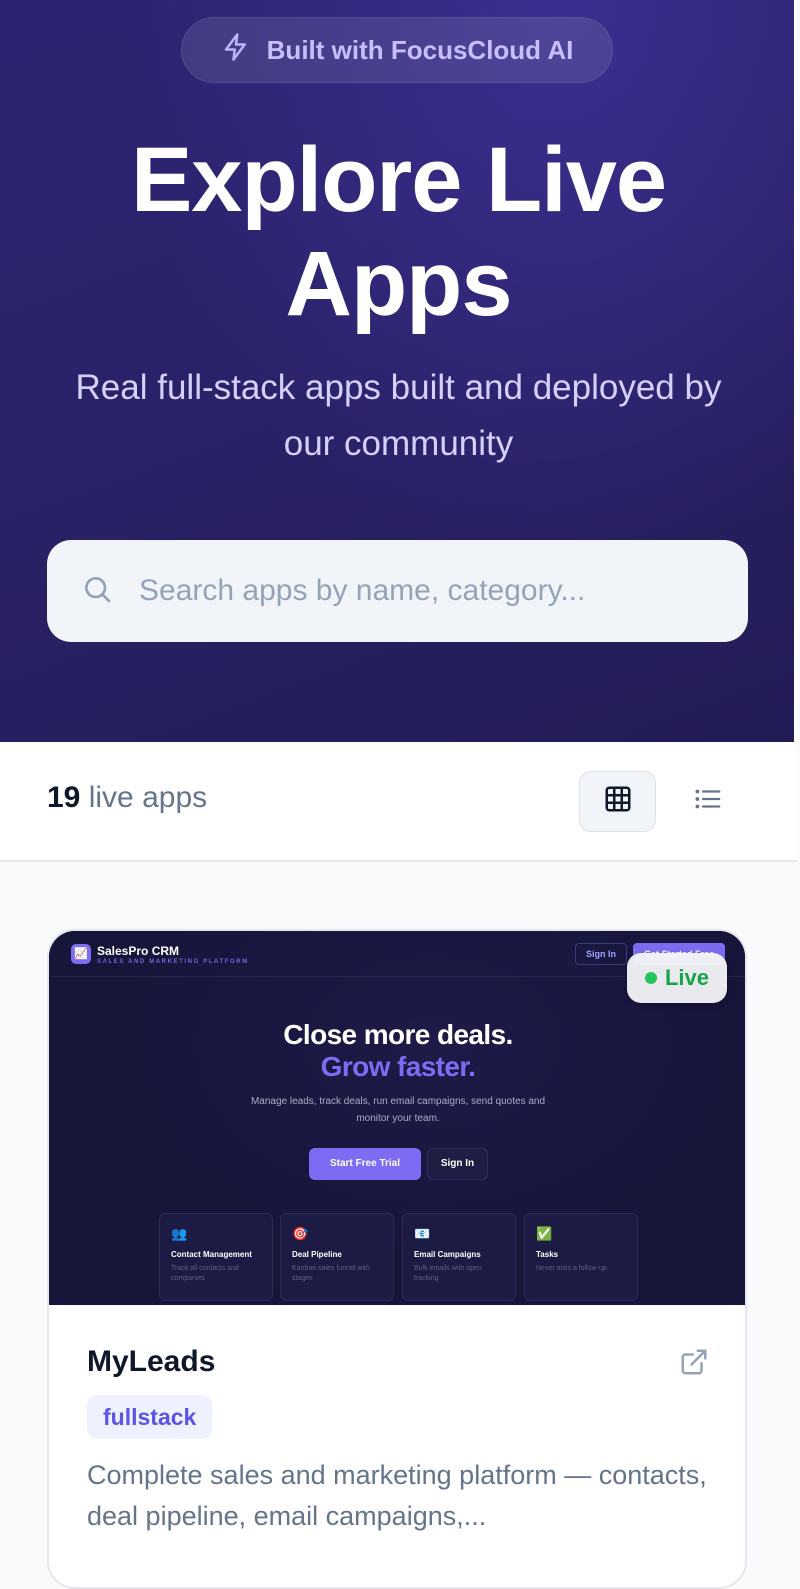  I want to click on preview-secondary-sign-in-button: Sign In, so click(457, 1164).